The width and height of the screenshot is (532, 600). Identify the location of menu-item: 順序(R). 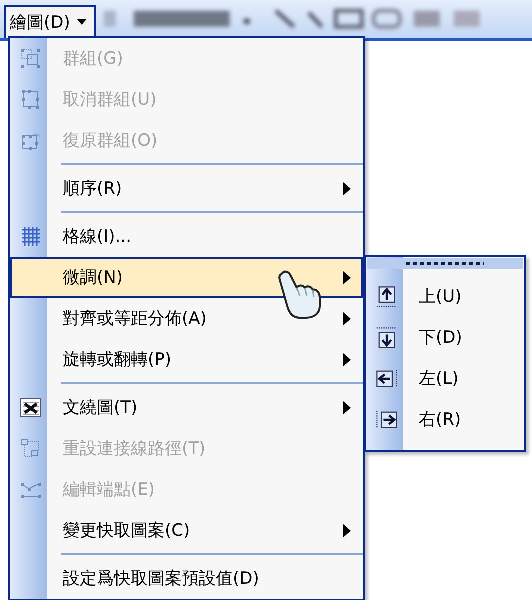
(186, 188).